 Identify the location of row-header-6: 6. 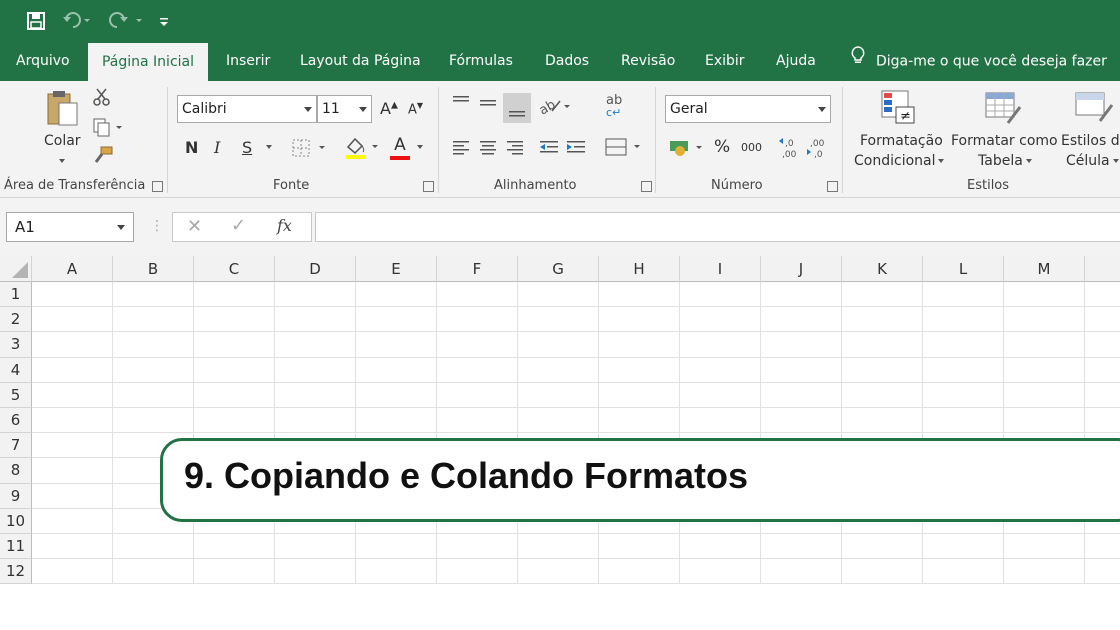
(16, 421).